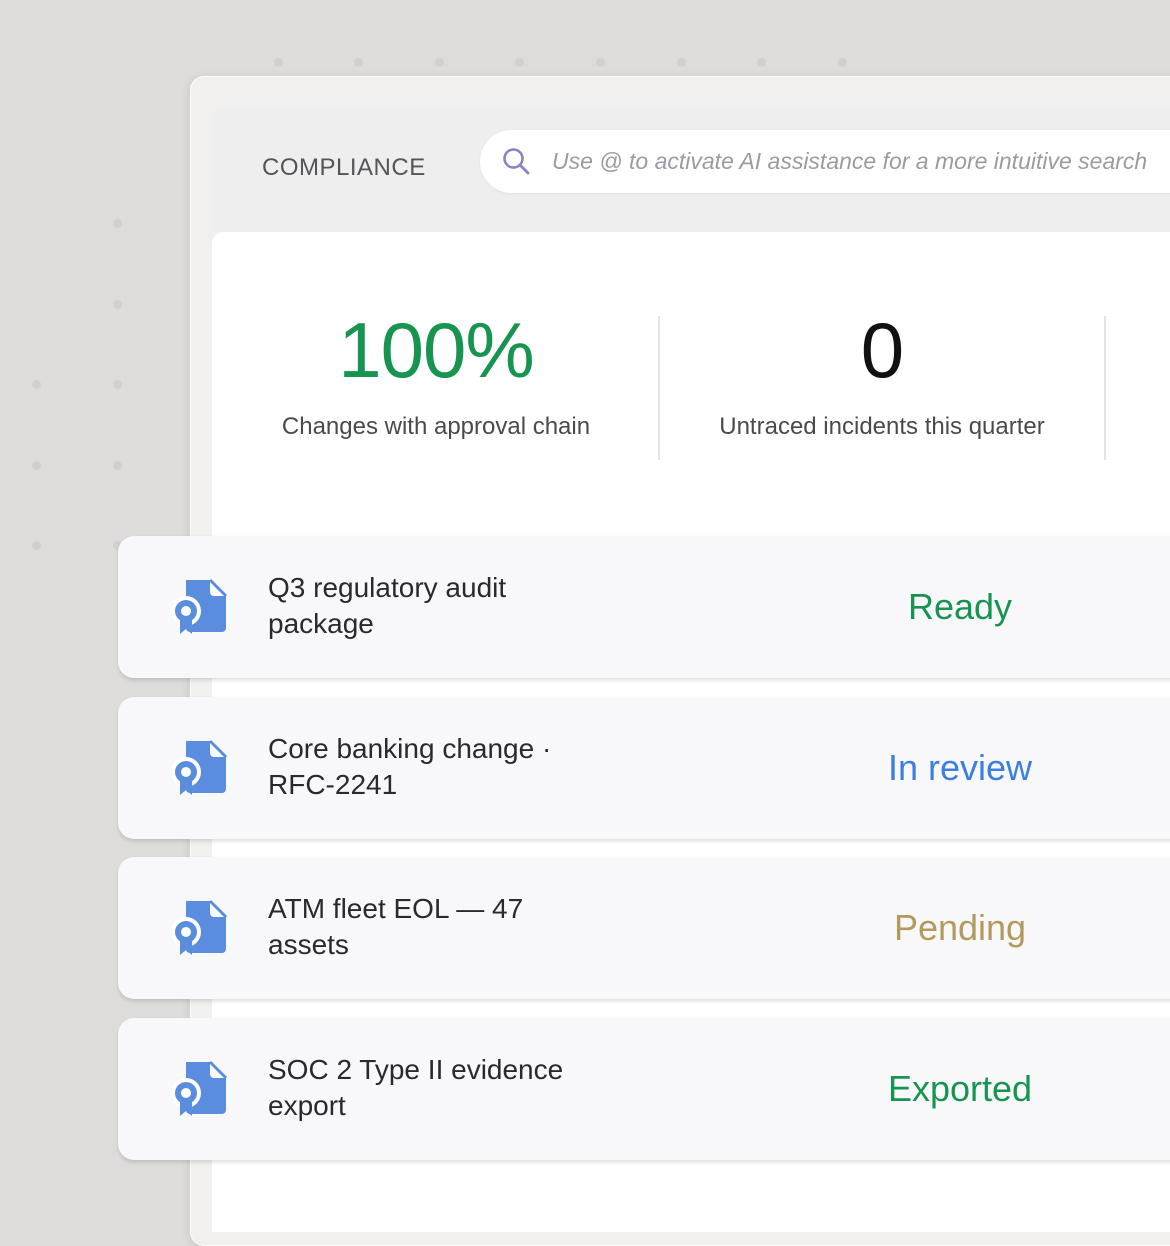 The height and width of the screenshot is (1246, 1170). I want to click on status-label: Ready, so click(960, 606).